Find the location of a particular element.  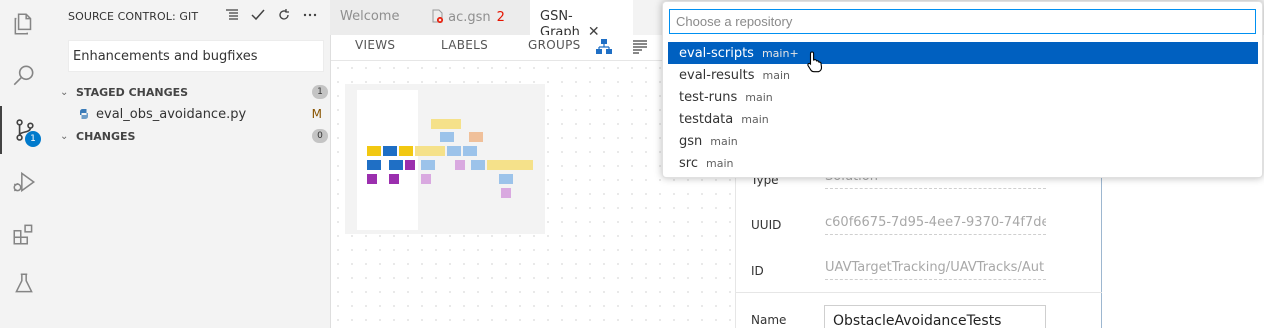

staged-count-badge: 1 is located at coordinates (320, 92).